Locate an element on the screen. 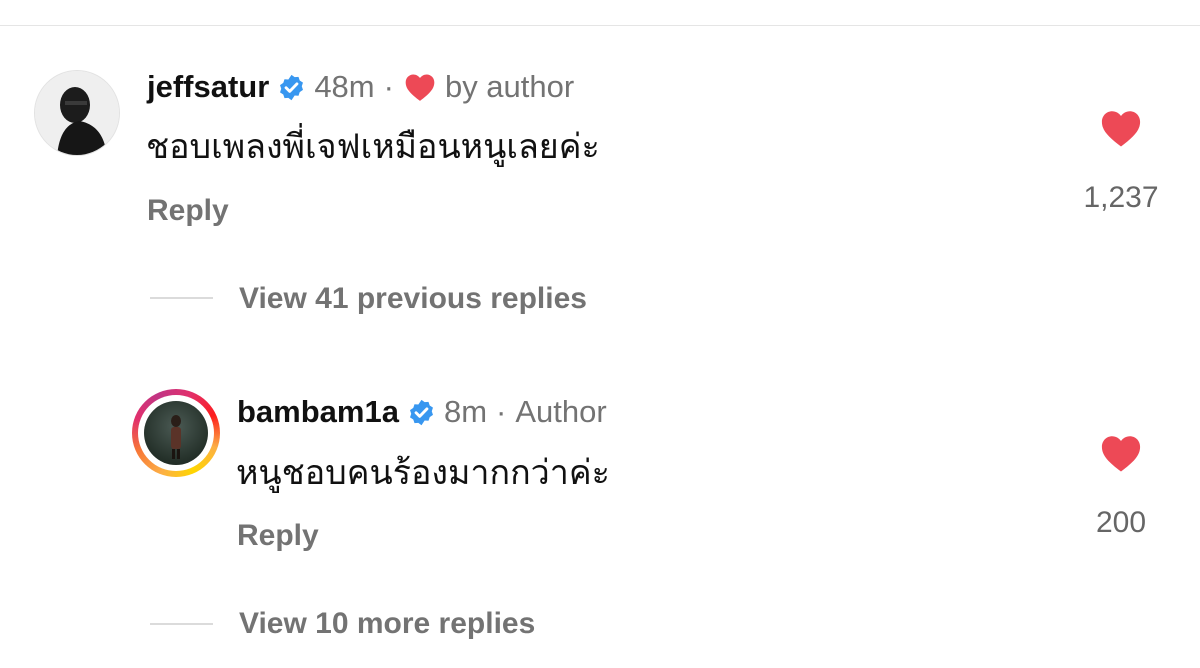  story-ring is located at coordinates (176, 433).